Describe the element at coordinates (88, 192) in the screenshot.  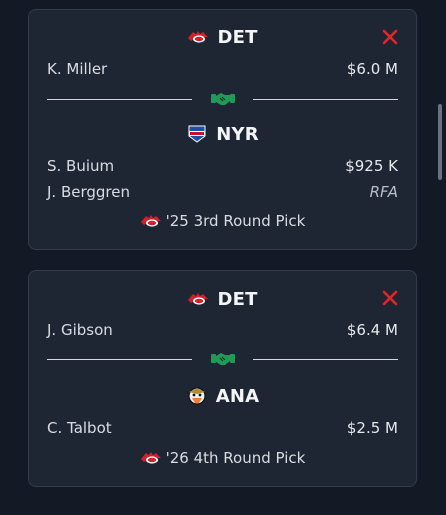
I see `player-name: J. Berggren` at that location.